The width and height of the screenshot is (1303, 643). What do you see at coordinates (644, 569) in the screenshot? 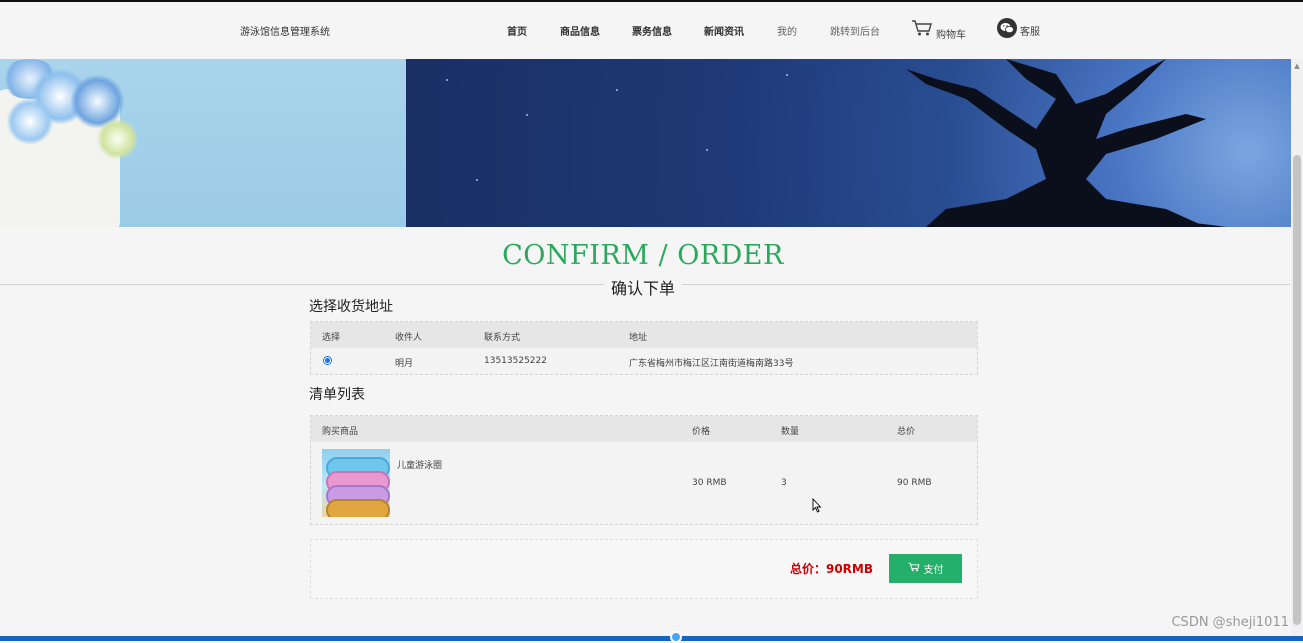
I see `payment-panel: 总价：90RMB 支付` at bounding box center [644, 569].